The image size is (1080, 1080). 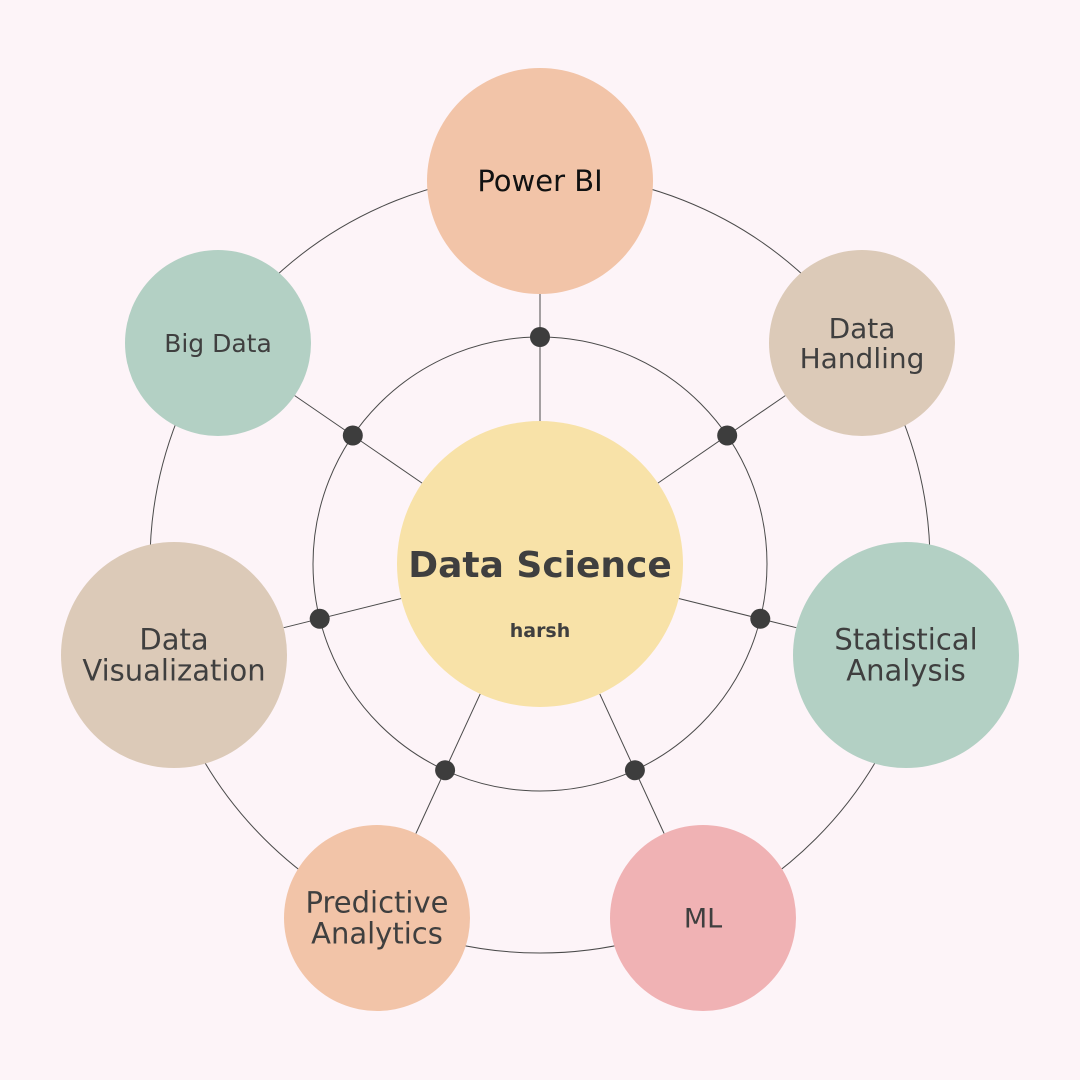 What do you see at coordinates (540, 337) in the screenshot?
I see `connector-dot-power-bi` at bounding box center [540, 337].